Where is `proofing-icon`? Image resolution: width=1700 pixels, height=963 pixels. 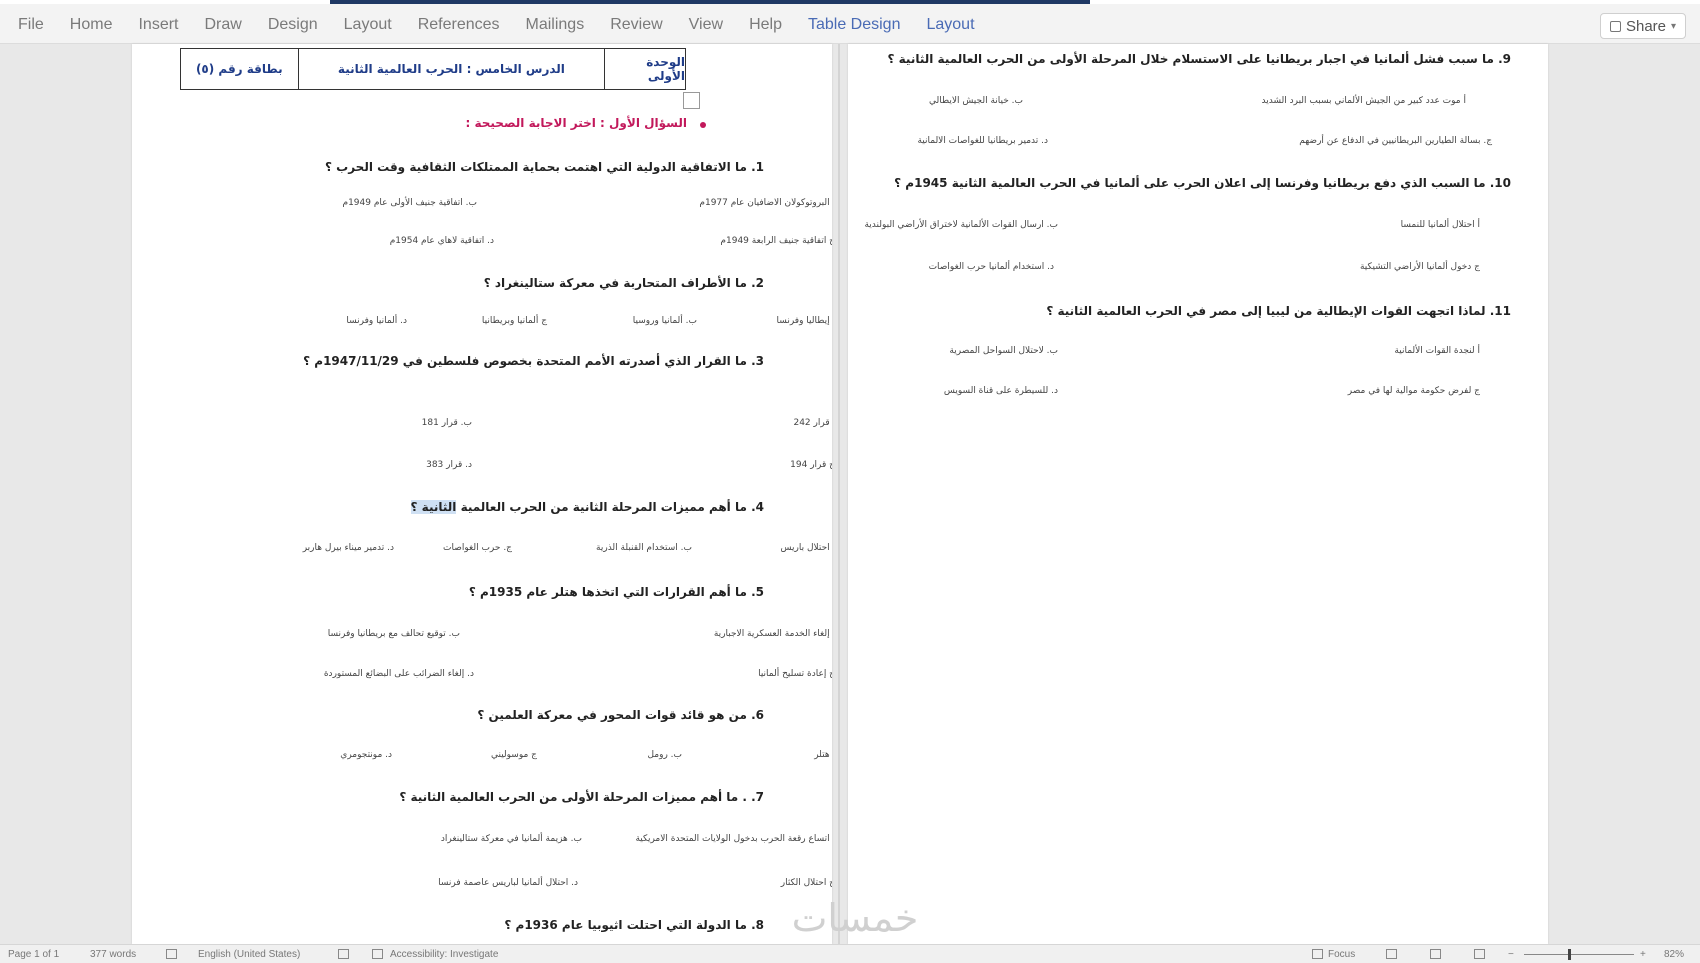
proofing-icon is located at coordinates (171, 954).